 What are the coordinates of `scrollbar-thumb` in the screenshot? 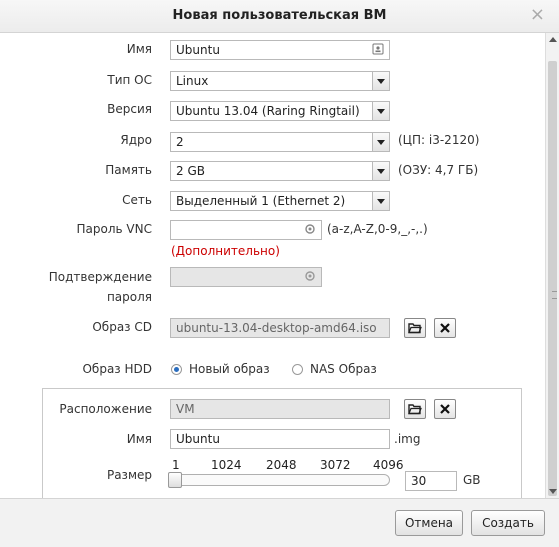 It's located at (552, 278).